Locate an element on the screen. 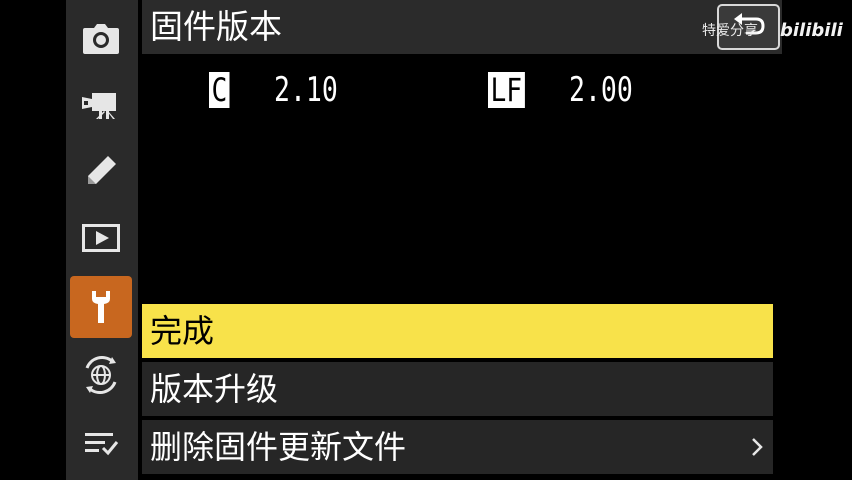 This screenshot has height=480, width=852. sidebar-item-my-menu is located at coordinates (101, 443).